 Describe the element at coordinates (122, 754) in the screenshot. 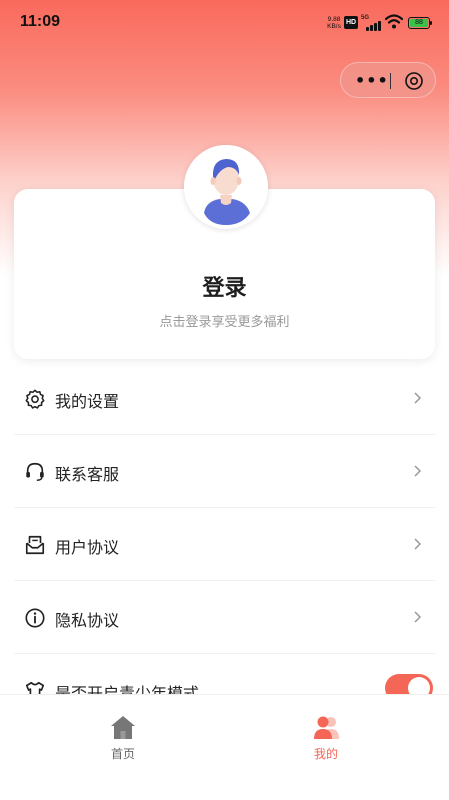

I see `tab-label: 首页` at that location.